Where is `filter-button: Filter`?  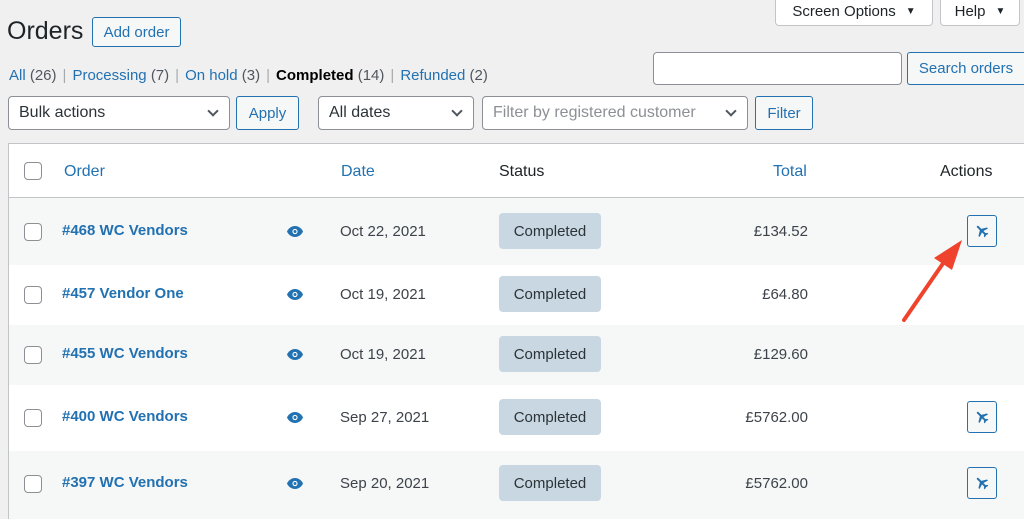
filter-button: Filter is located at coordinates (784, 113).